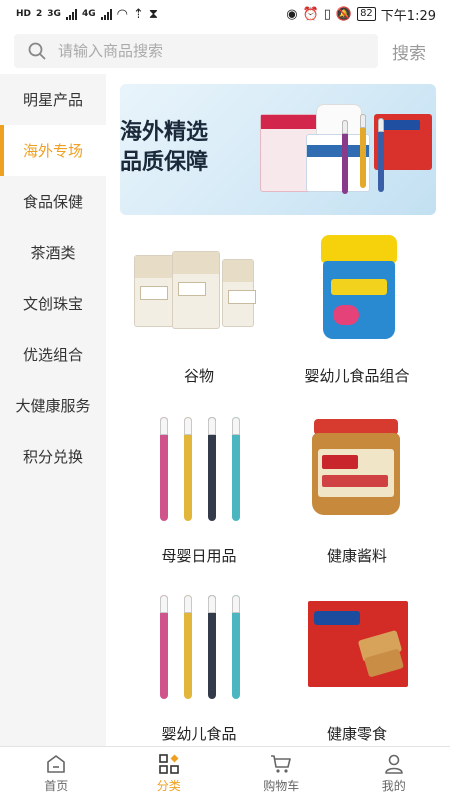 This screenshot has width=450, height=800. I want to click on battery-icon: 82, so click(366, 14).